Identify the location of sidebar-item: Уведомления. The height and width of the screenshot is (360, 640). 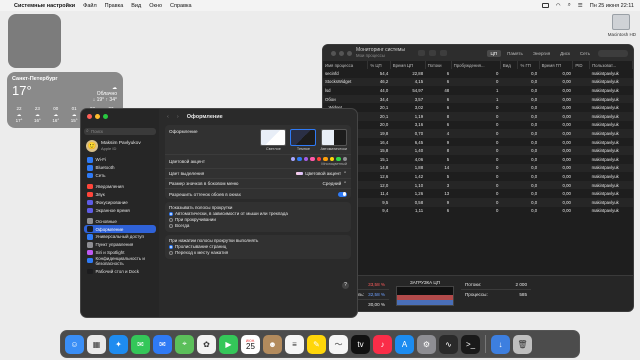
(120, 187).